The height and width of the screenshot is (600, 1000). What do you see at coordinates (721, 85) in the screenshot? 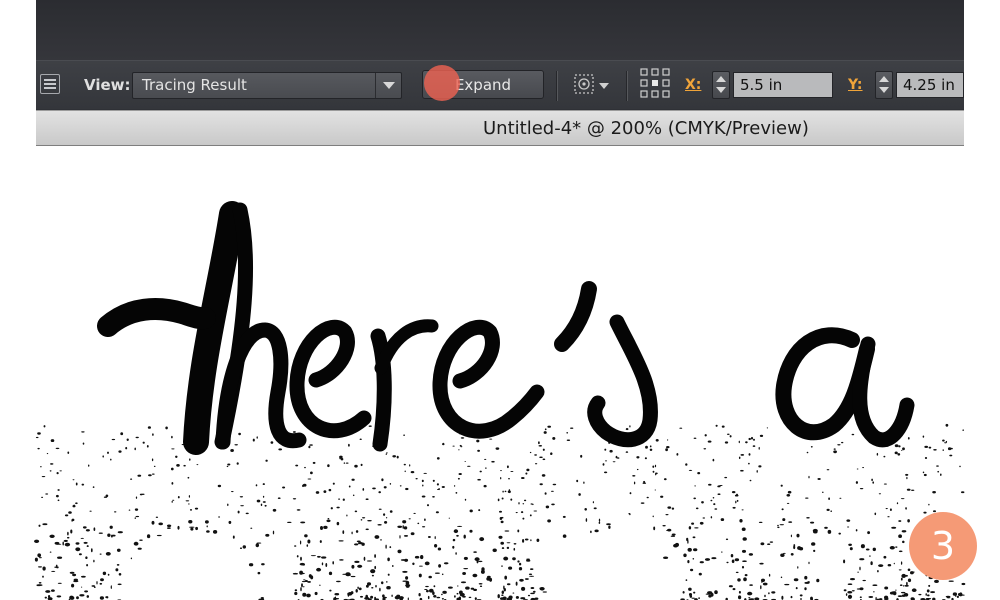
I see `x-stepper-icon` at bounding box center [721, 85].